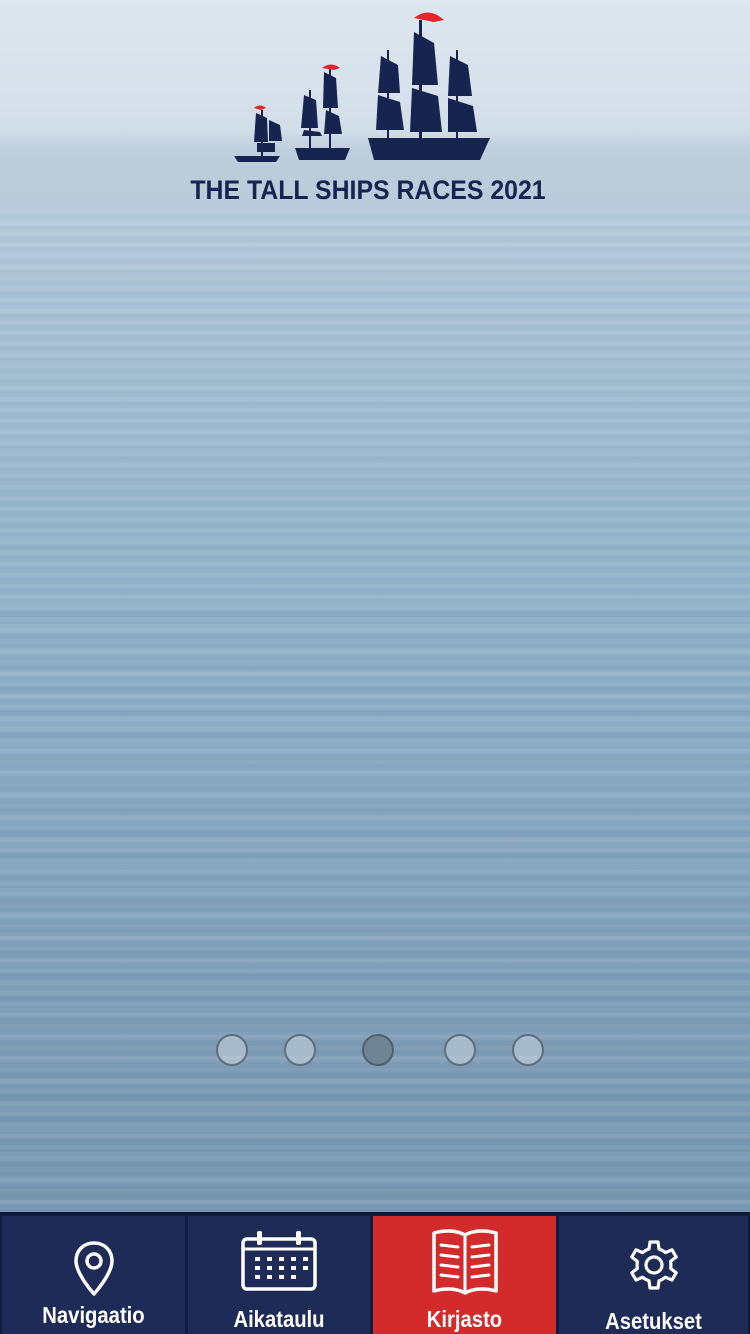  Describe the element at coordinates (464, 1261) in the screenshot. I see `book-icon` at that location.